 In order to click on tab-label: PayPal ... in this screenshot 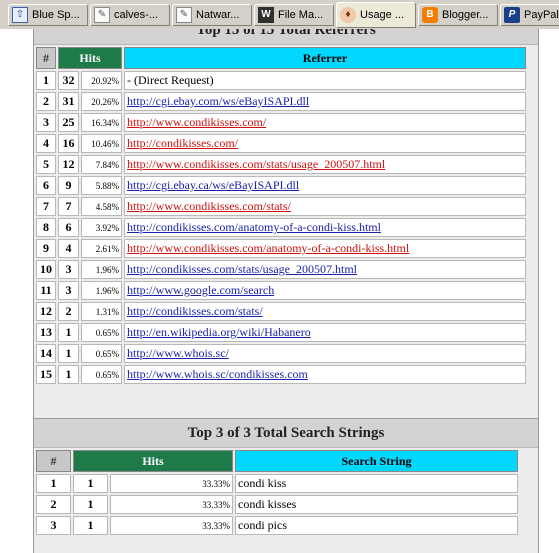, I will do `click(541, 15)`.